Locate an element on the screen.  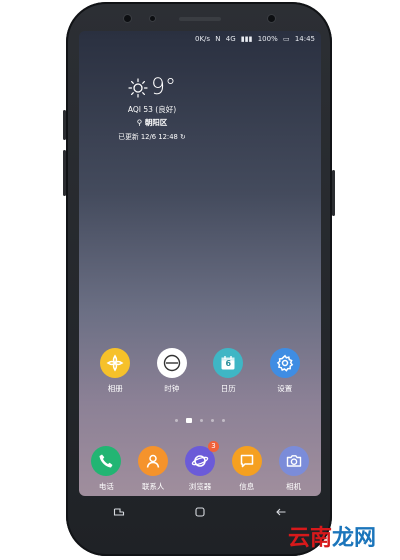
calendar-day: 6 is located at coordinates (228, 363).